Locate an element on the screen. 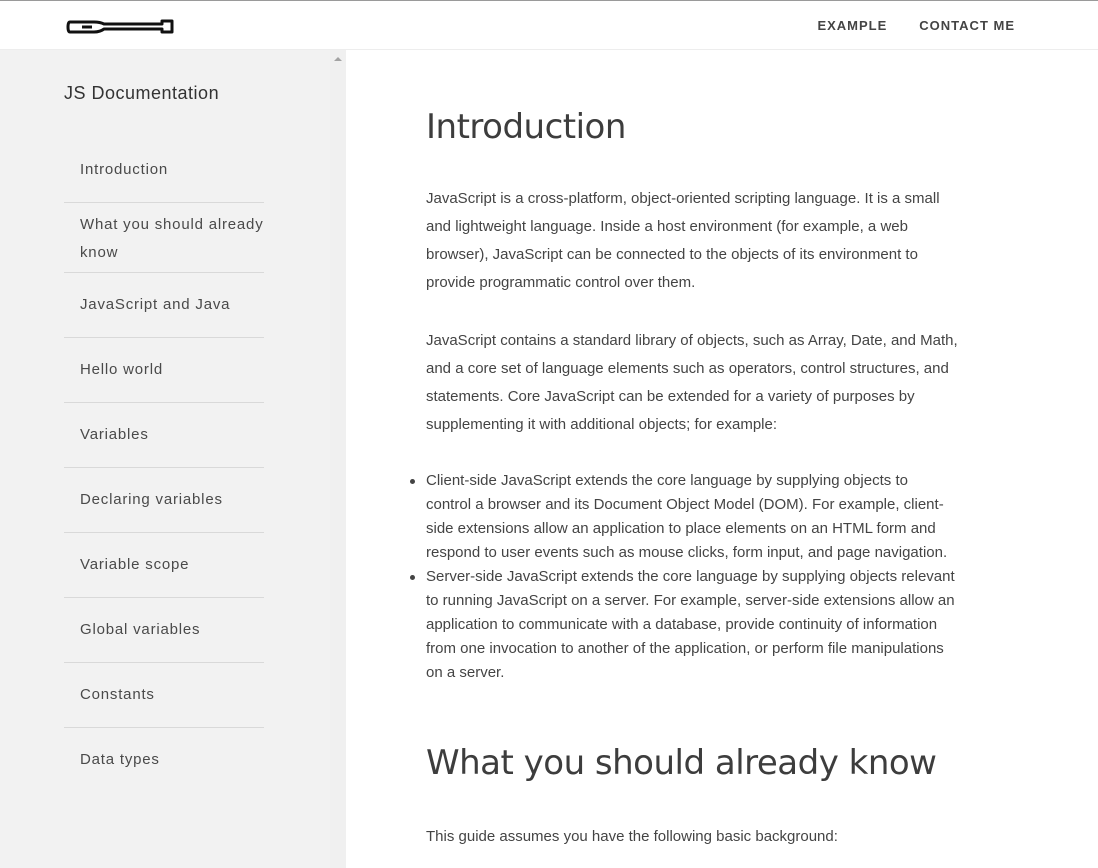 The height and width of the screenshot is (868, 1098). sidebar-item-variable-scope: Variable scope is located at coordinates (164, 565).